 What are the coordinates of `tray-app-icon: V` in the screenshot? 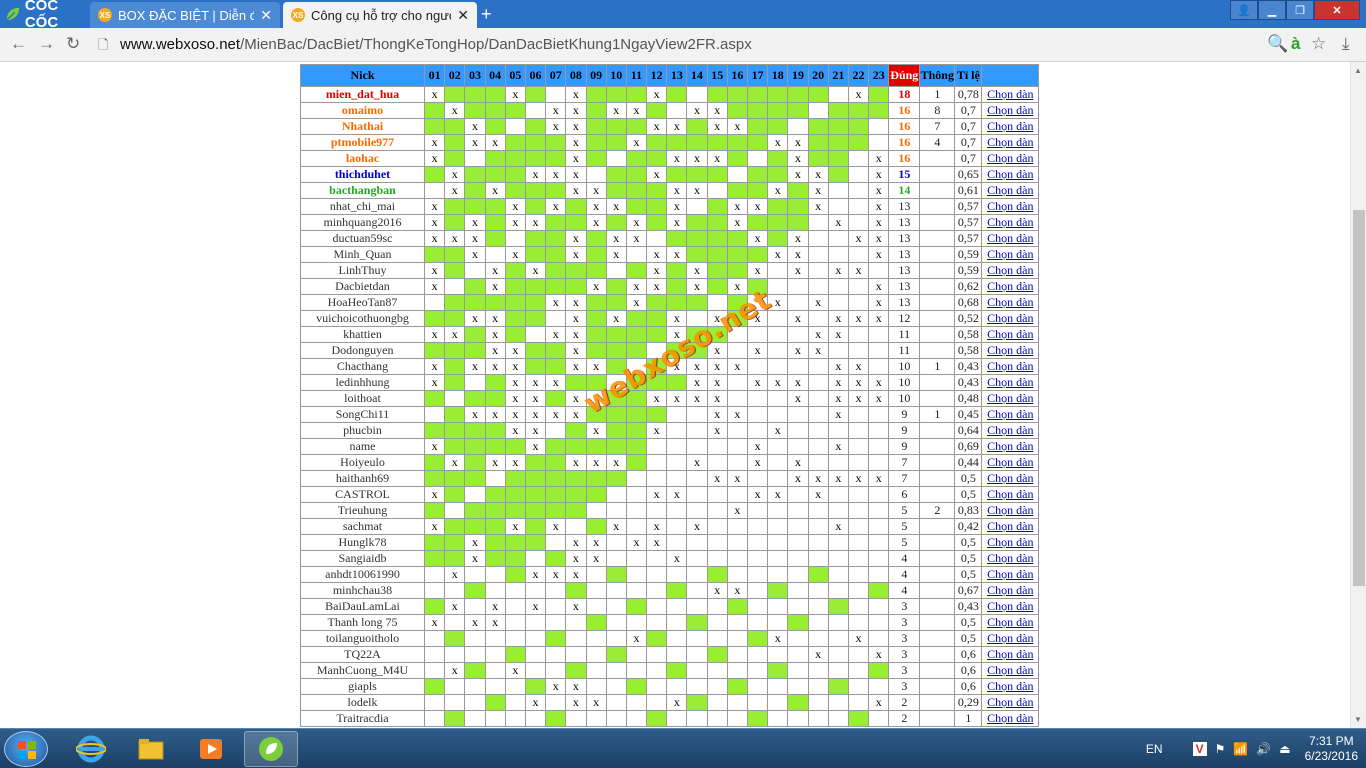 It's located at (1199, 749).